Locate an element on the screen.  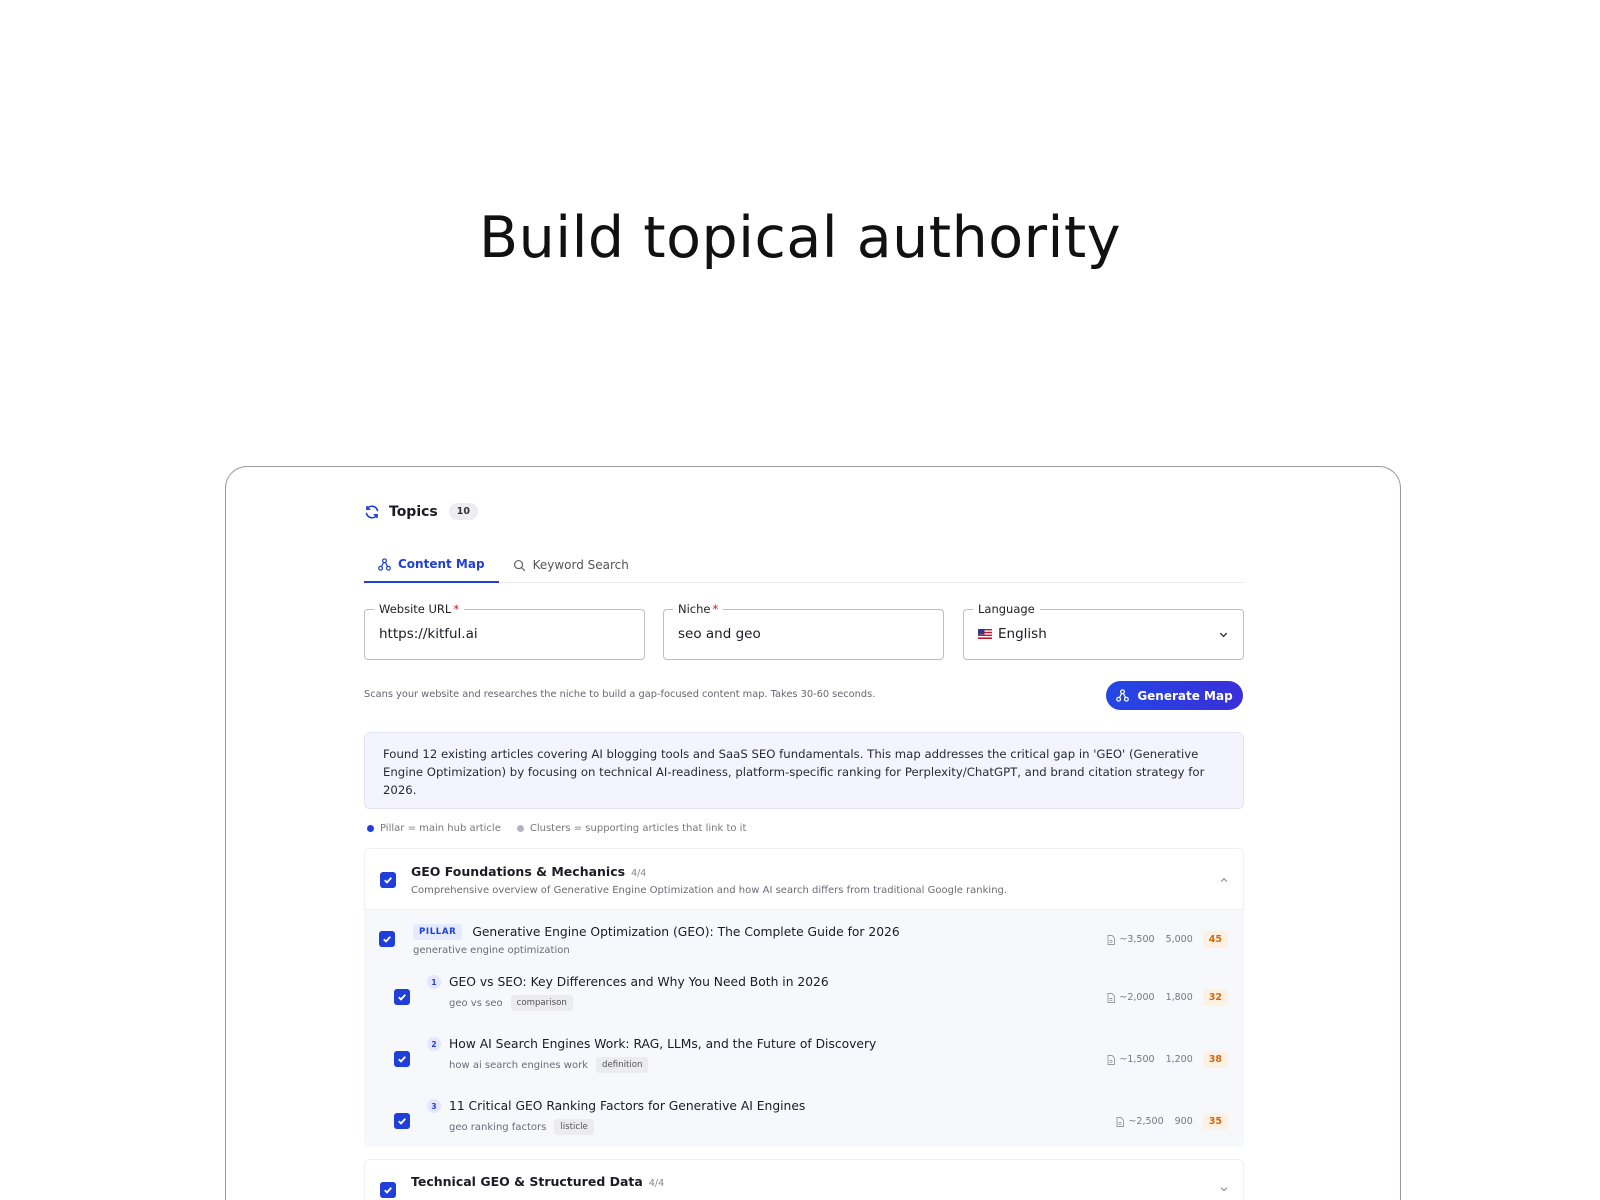
cluster-keyword: how ai search engines work definition is located at coordinates (549, 1065).